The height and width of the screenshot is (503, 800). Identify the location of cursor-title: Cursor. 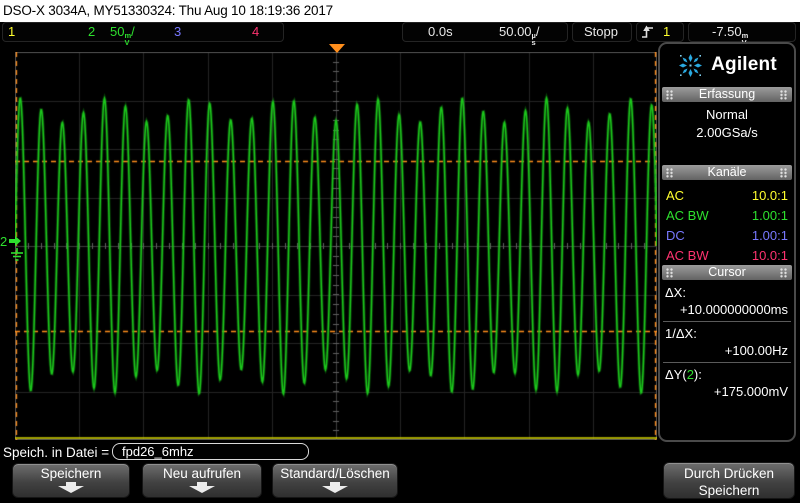
(727, 272).